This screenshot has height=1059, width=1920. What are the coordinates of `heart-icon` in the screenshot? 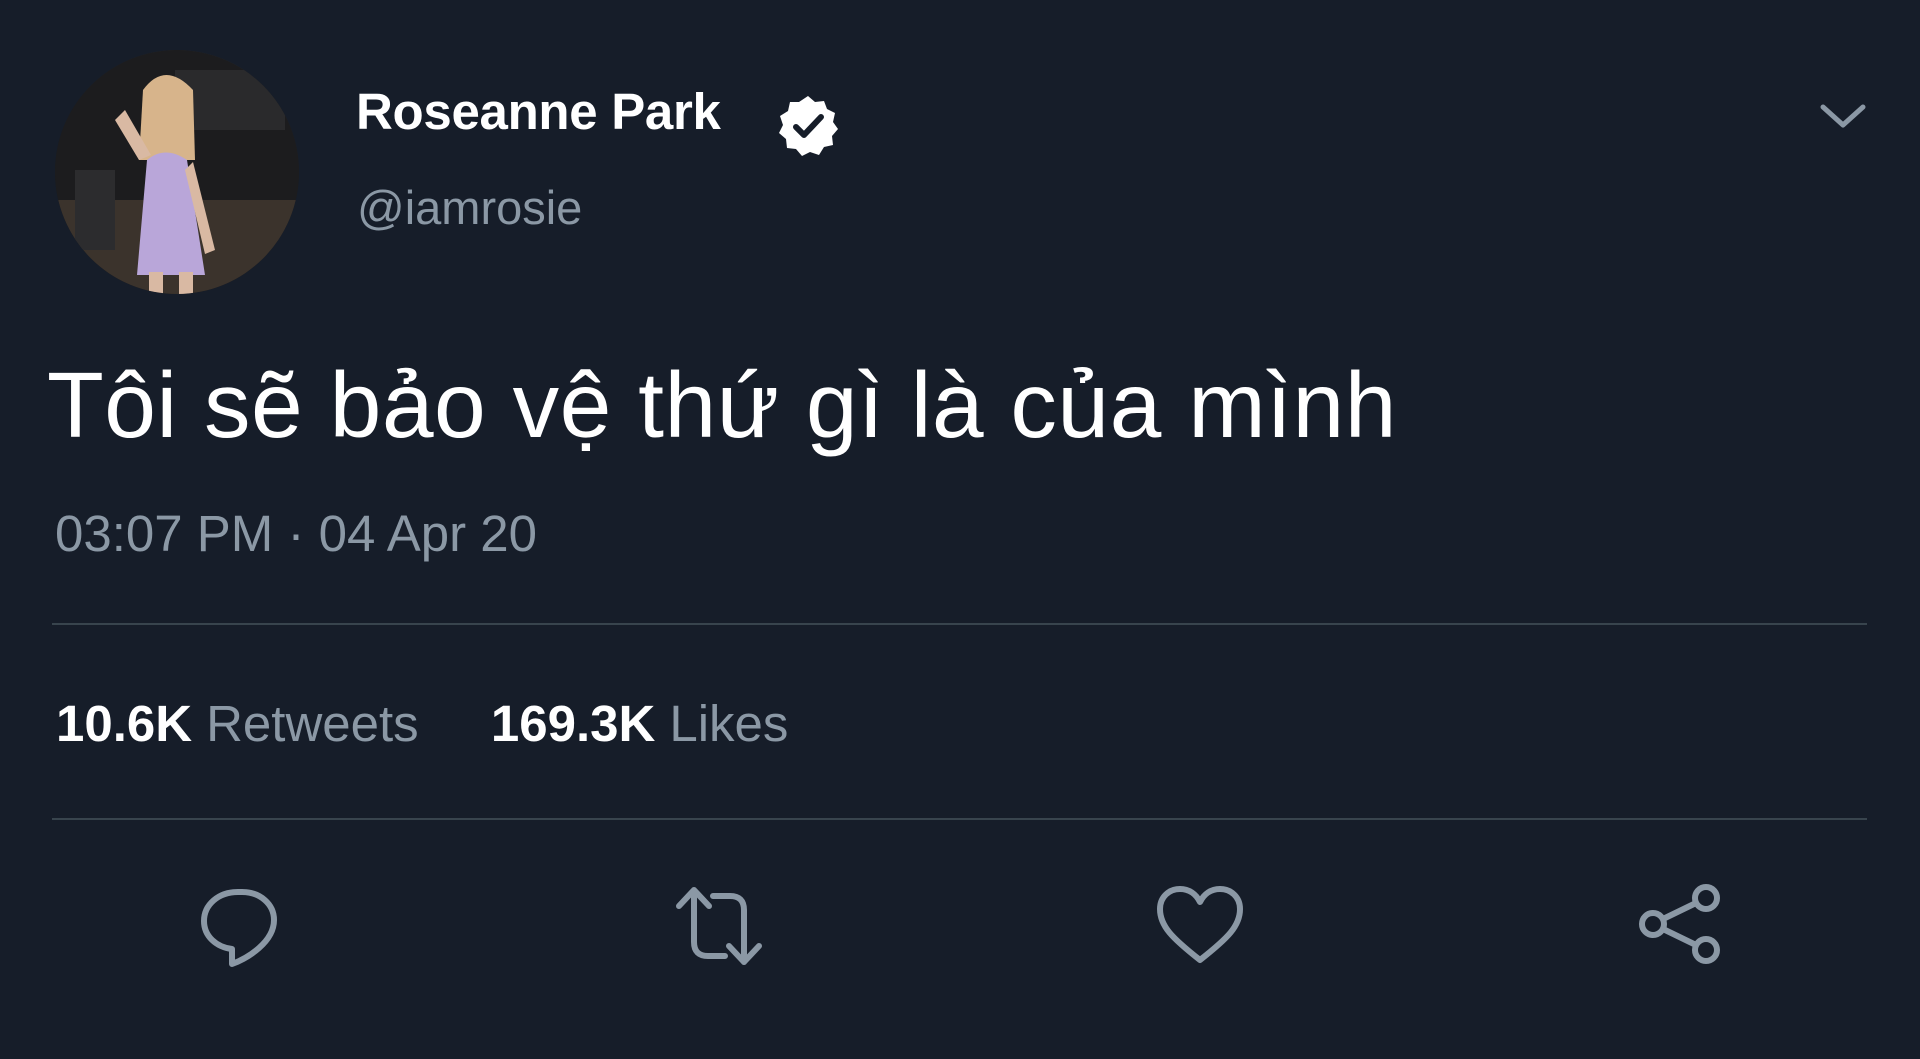 It's located at (1200, 924).